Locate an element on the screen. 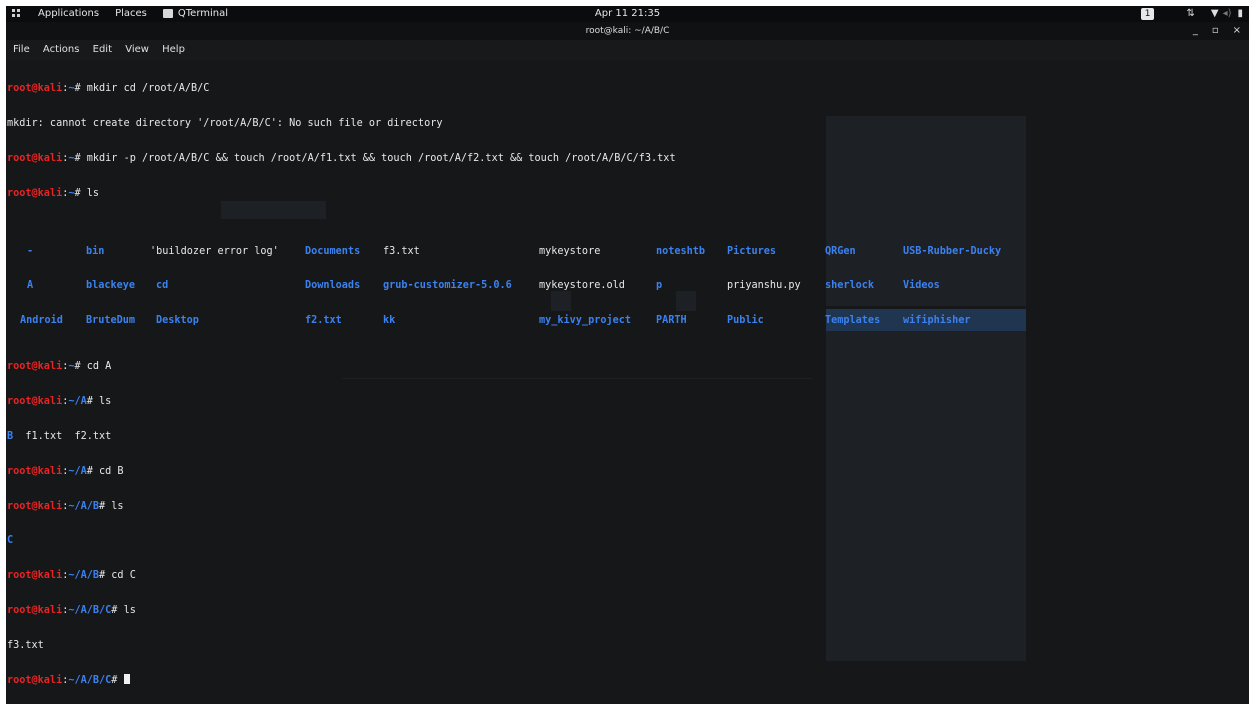  ls-entry: Desktop is located at coordinates (177, 321).